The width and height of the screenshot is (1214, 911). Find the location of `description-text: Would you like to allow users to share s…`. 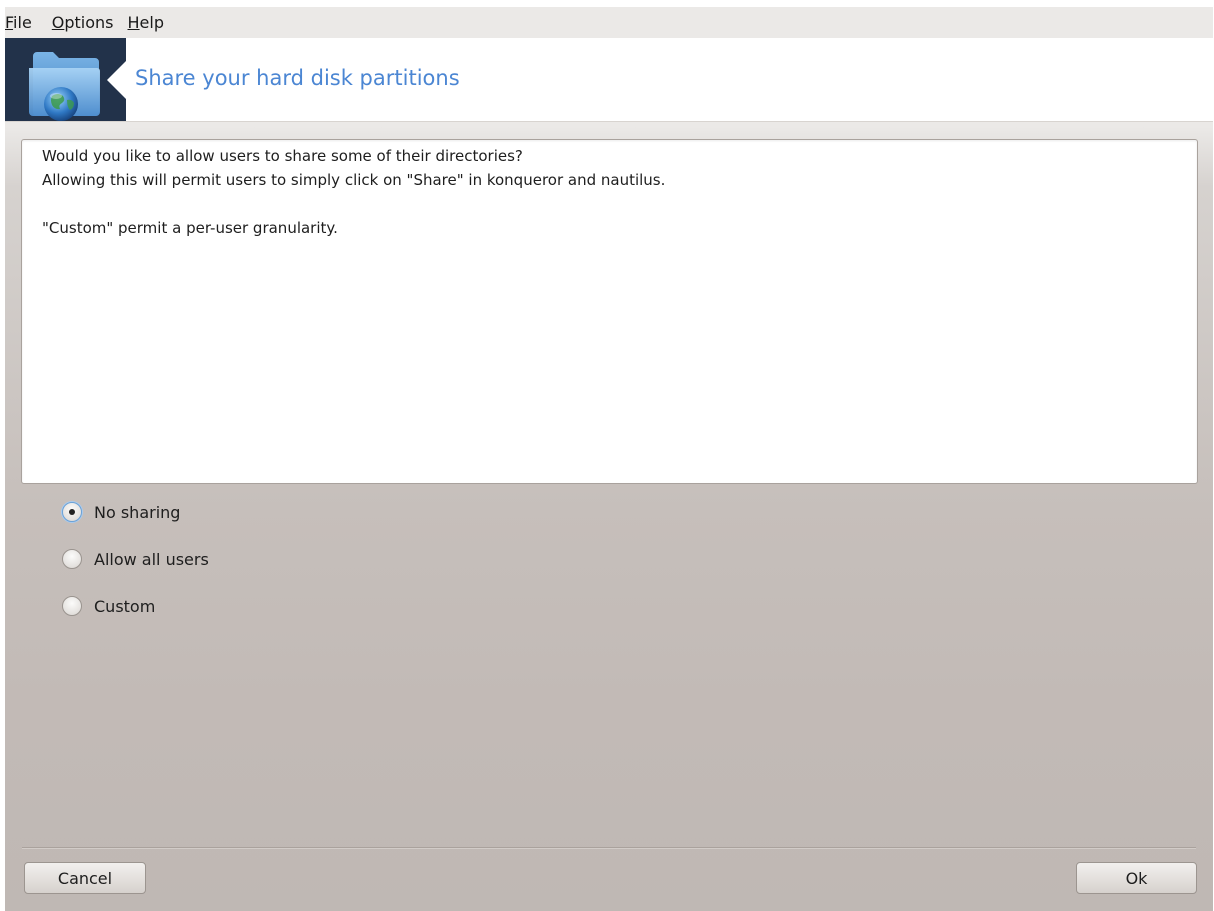

description-text: Would you like to allow users to share s… is located at coordinates (619, 192).